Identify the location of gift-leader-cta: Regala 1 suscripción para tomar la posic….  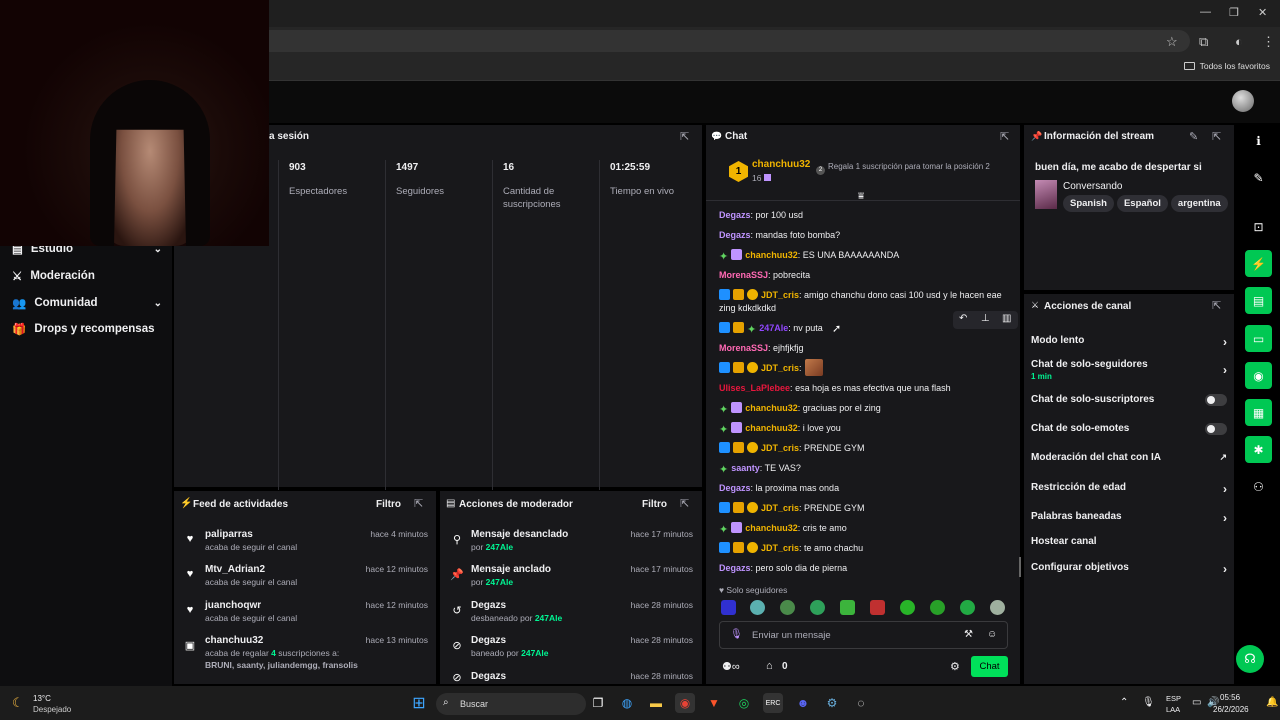
(918, 167).